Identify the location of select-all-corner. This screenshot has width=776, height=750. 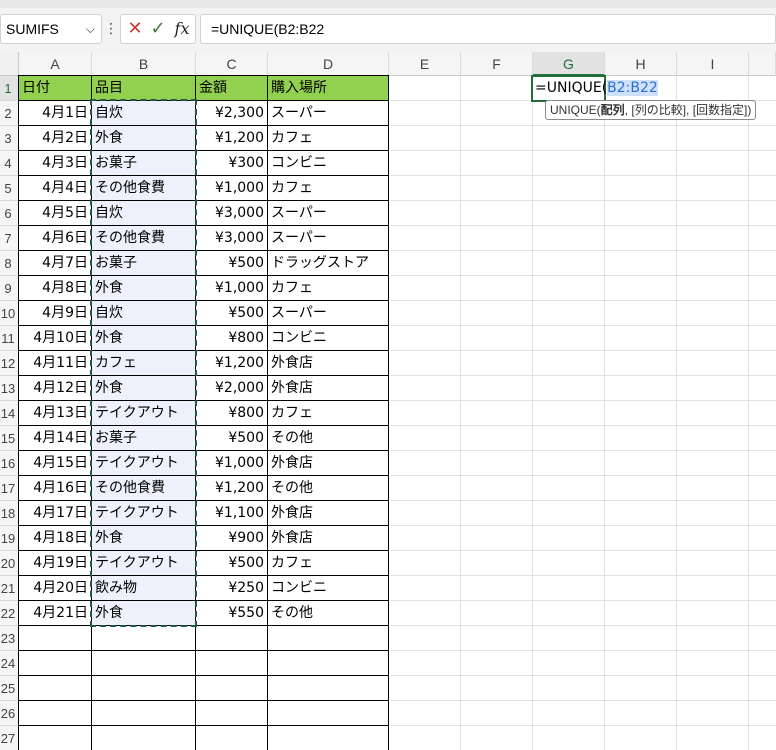
(9, 64).